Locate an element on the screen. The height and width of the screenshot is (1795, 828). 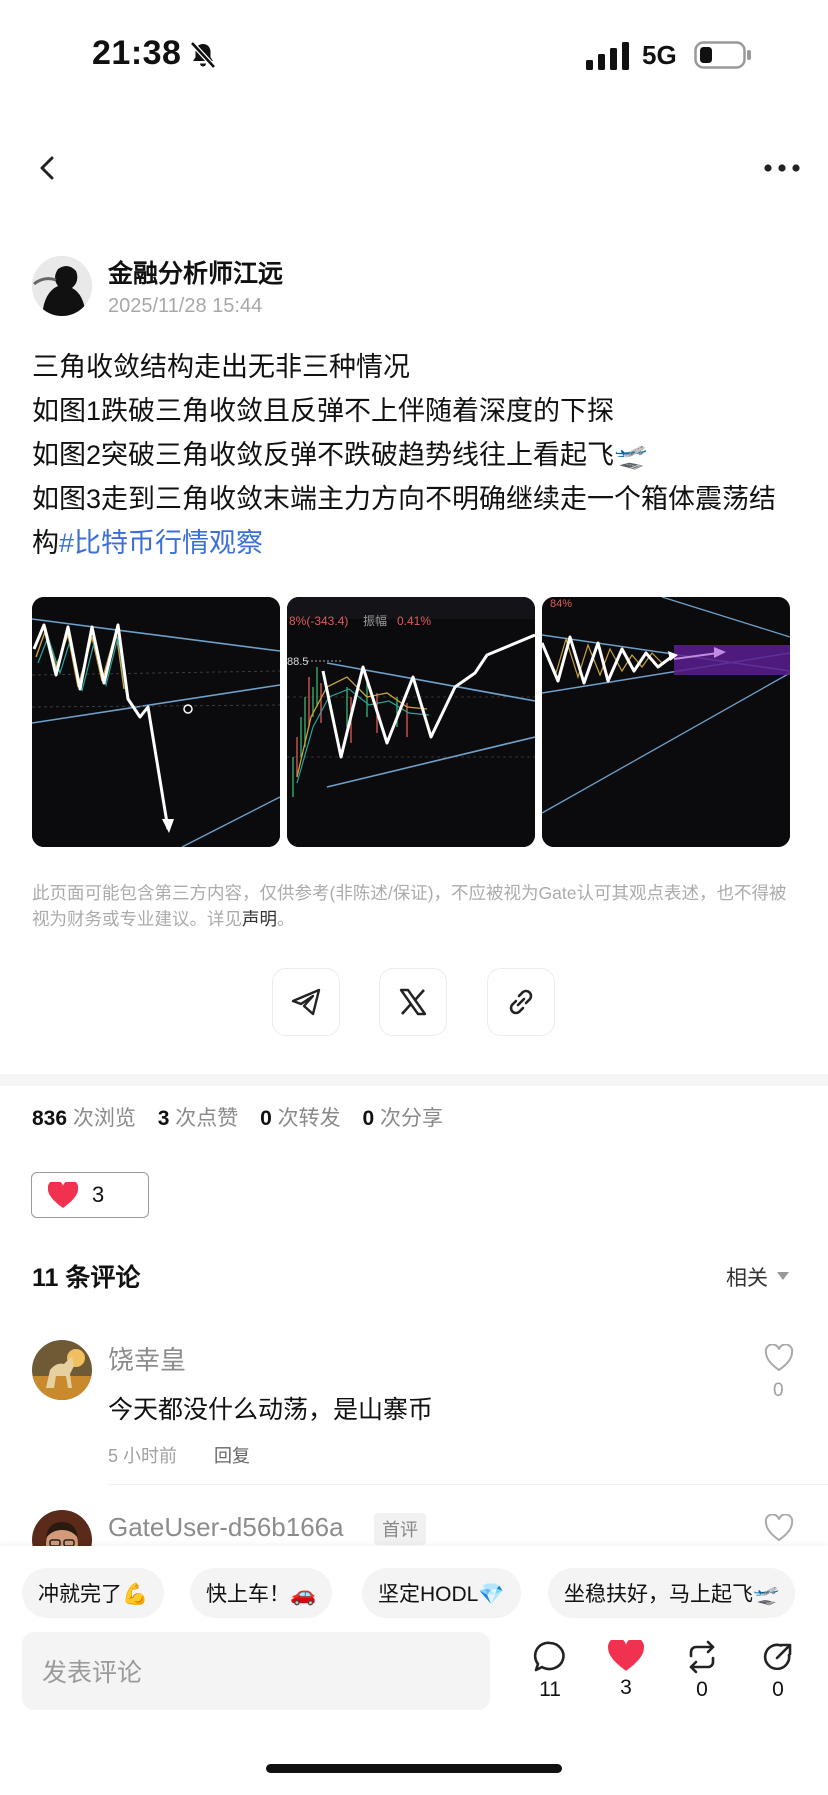
chart-label: 振幅 is located at coordinates (375, 620).